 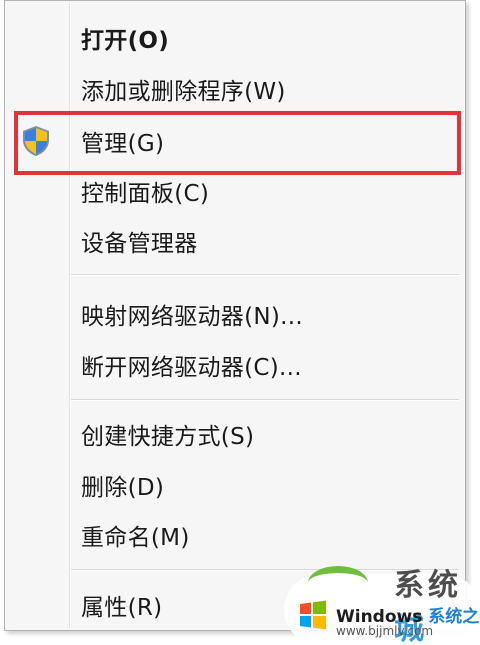 I want to click on menu-item-label: 删除(D), so click(x=123, y=488).